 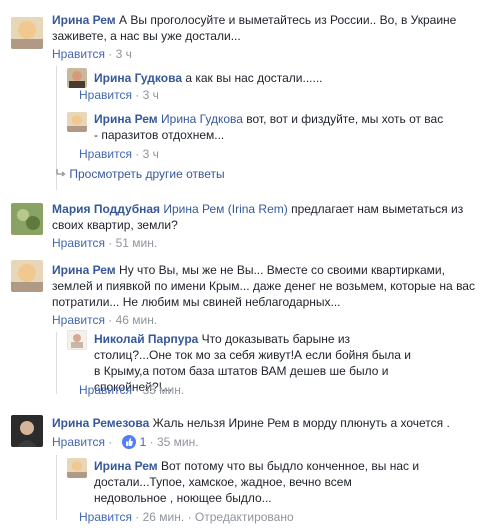 What do you see at coordinates (146, 339) in the screenshot?
I see `comment-author: Николай Парпура` at bounding box center [146, 339].